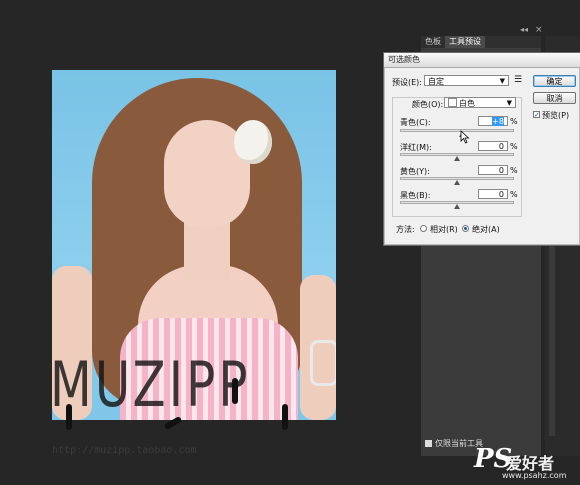  What do you see at coordinates (486, 229) in the screenshot?
I see `absolute-label: 绝对(A)` at bounding box center [486, 229].